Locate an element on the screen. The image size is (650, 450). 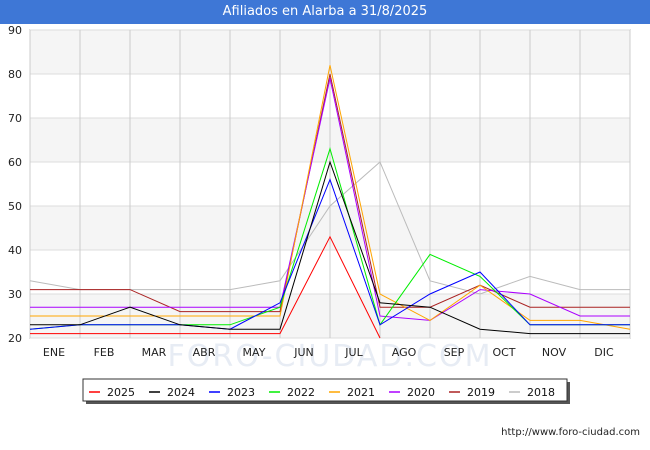
legend-label-2024: 2024 is located at coordinates (181, 392).